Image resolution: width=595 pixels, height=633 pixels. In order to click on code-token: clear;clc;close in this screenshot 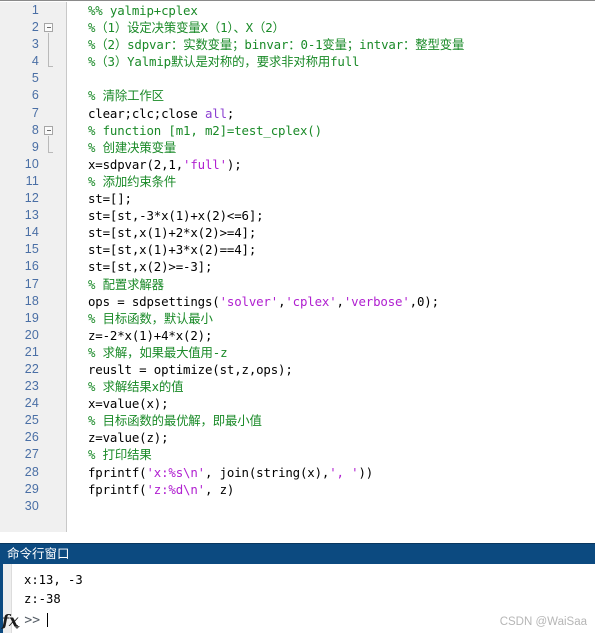, I will do `click(146, 113)`.